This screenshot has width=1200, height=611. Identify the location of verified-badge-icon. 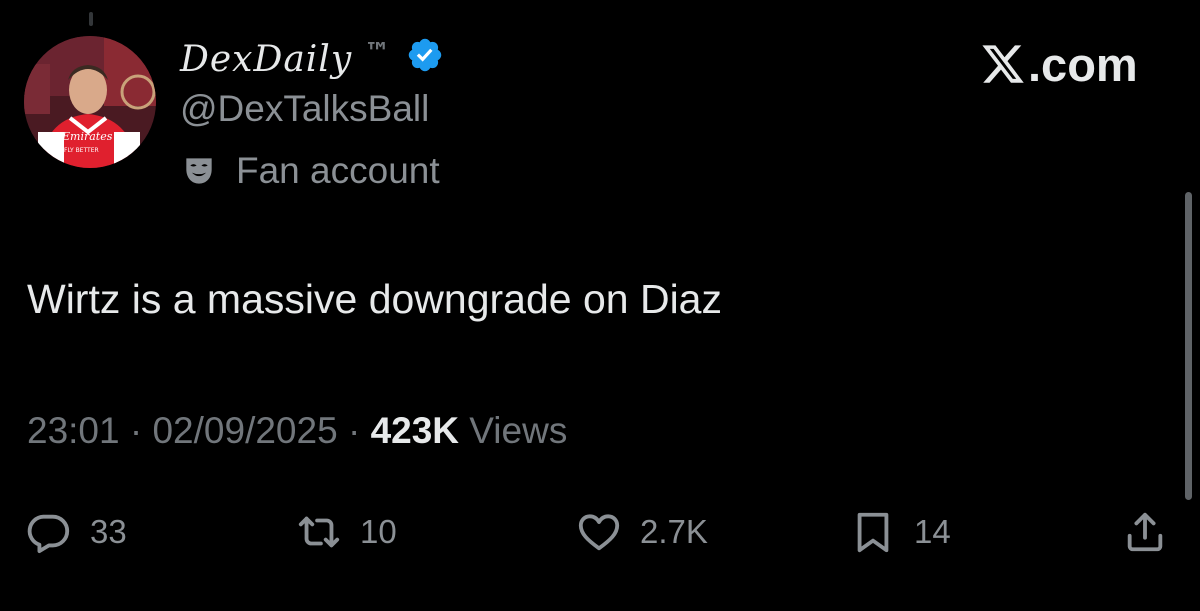
(425, 55).